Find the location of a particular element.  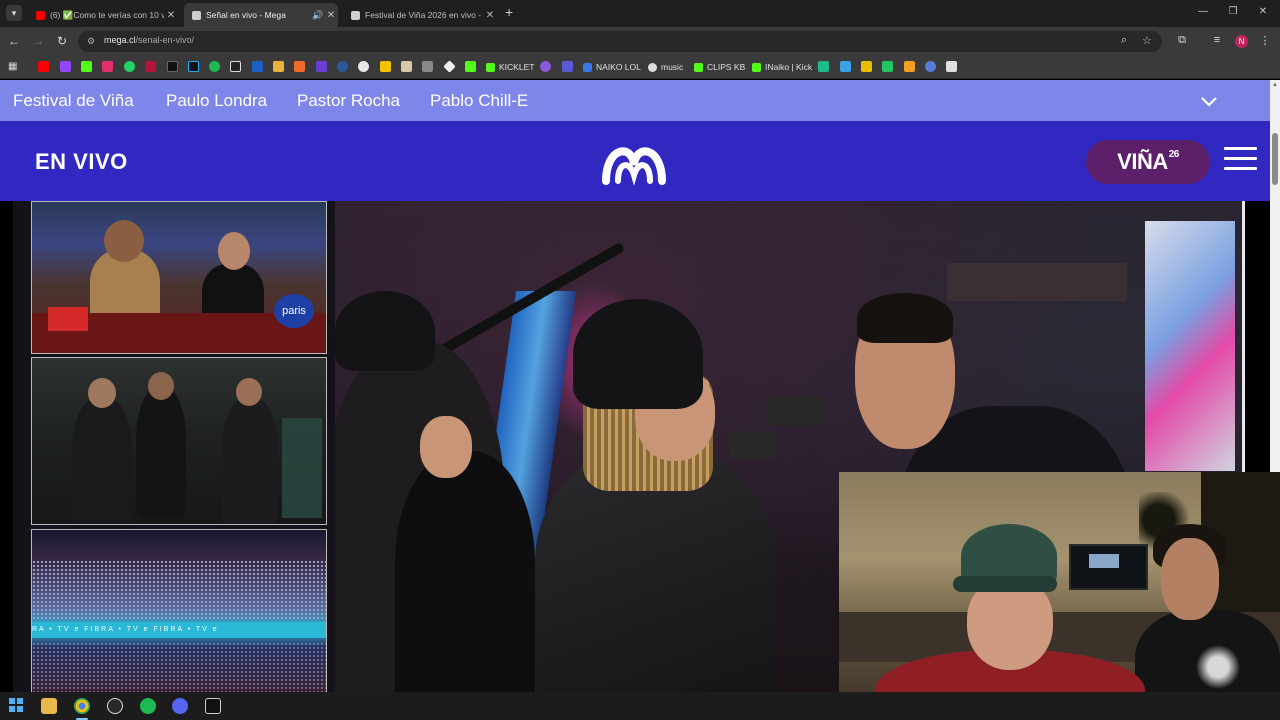

apps-grid-icon: ▦ is located at coordinates (13, 66).